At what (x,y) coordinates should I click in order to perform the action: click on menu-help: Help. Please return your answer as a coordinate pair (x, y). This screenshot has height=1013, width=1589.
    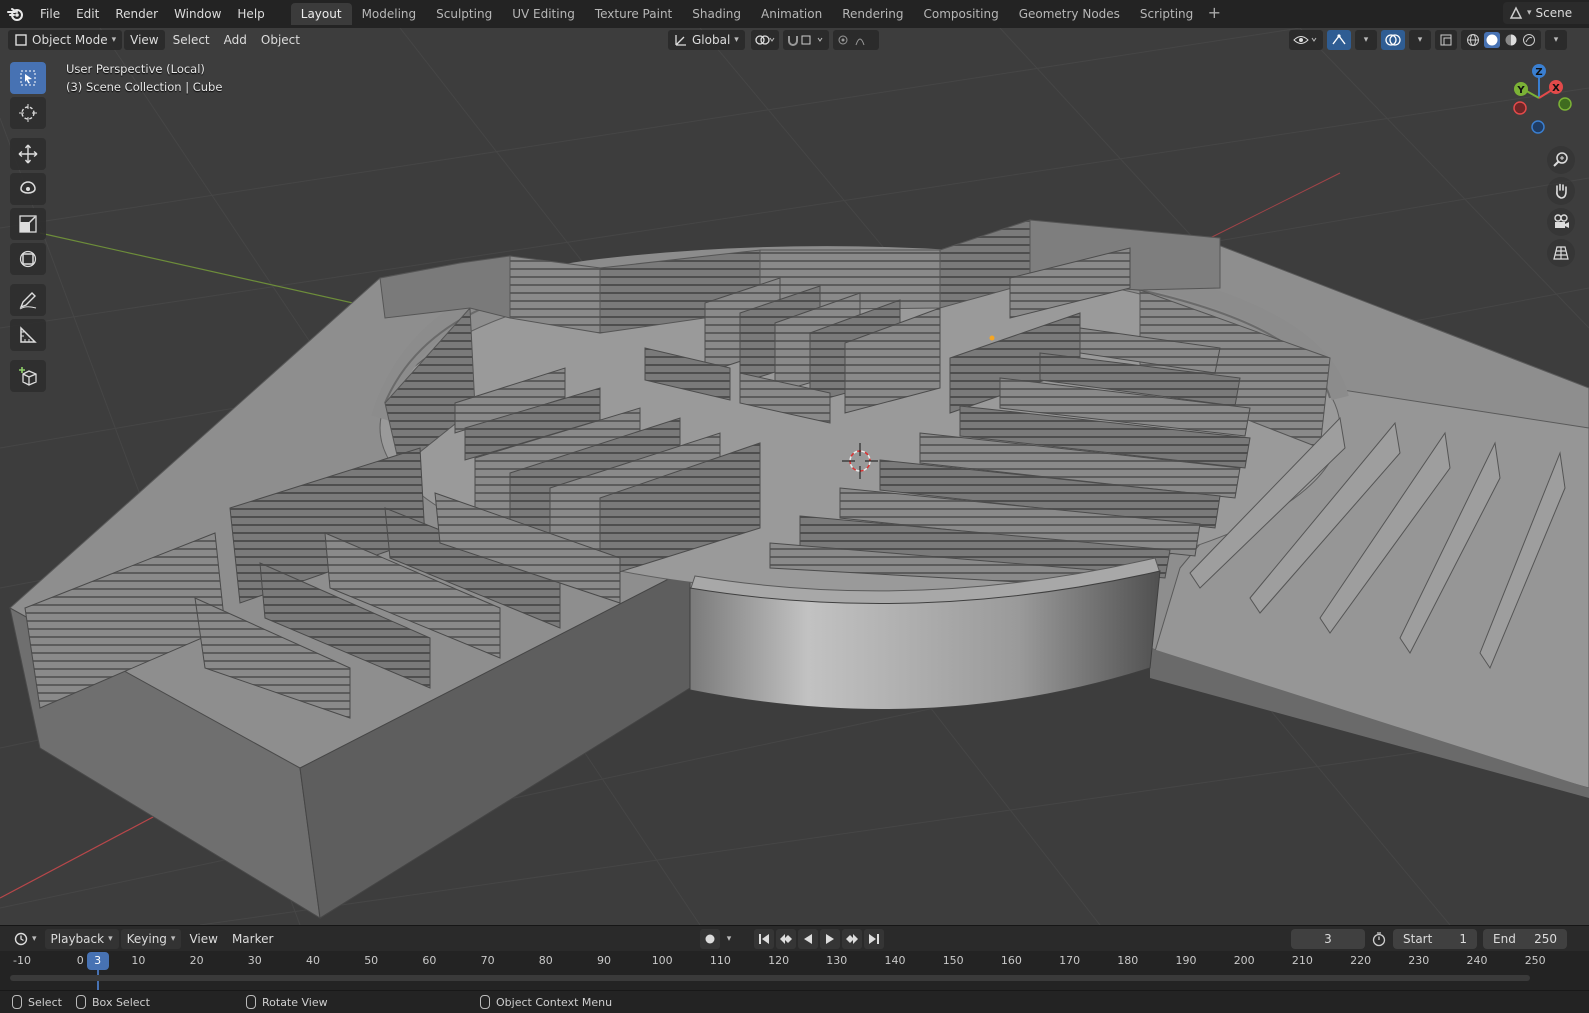
    Looking at the image, I should click on (250, 14).